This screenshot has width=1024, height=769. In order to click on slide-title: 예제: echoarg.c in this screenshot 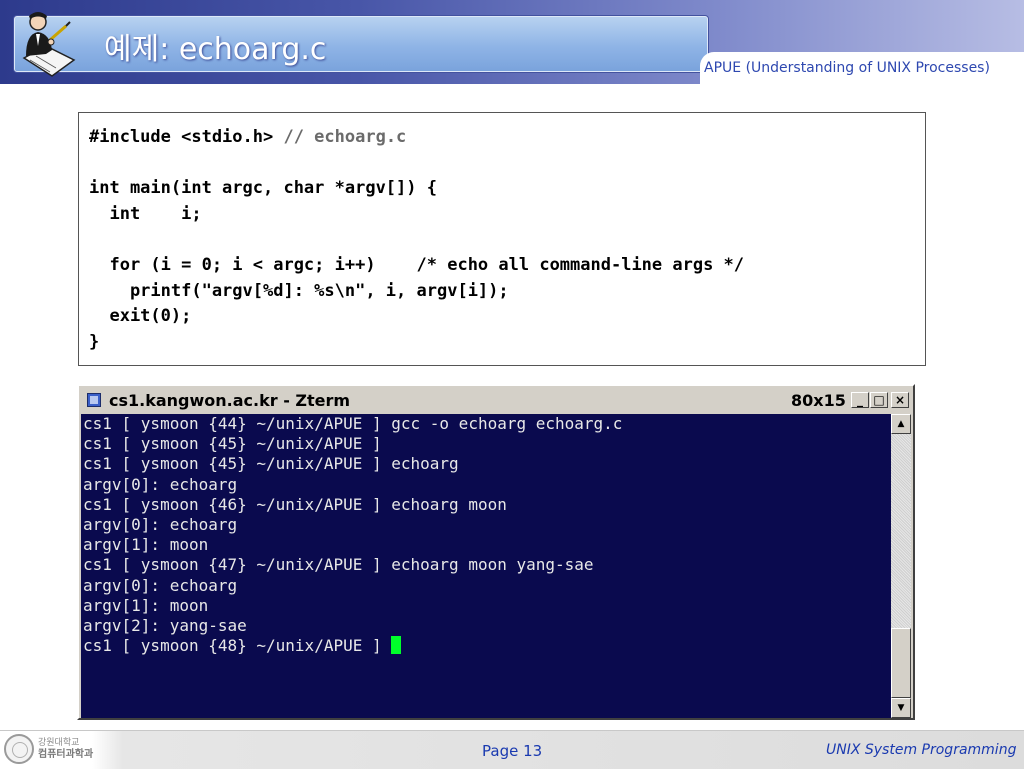, I will do `click(215, 49)`.